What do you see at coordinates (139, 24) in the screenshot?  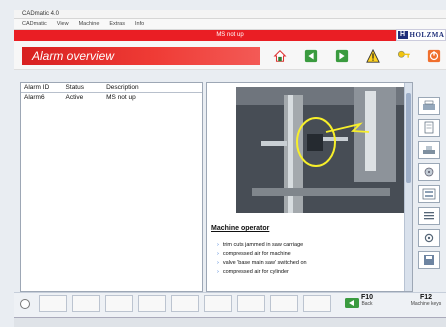 I see `menu-item-info: Info` at bounding box center [139, 24].